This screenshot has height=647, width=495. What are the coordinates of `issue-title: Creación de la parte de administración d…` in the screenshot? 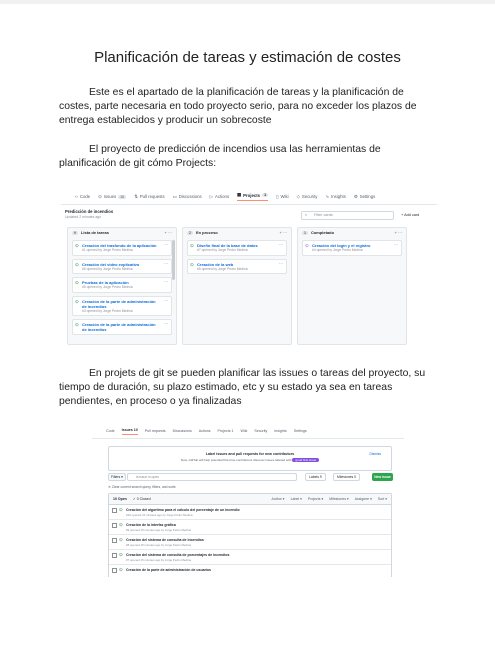 It's located at (168, 570).